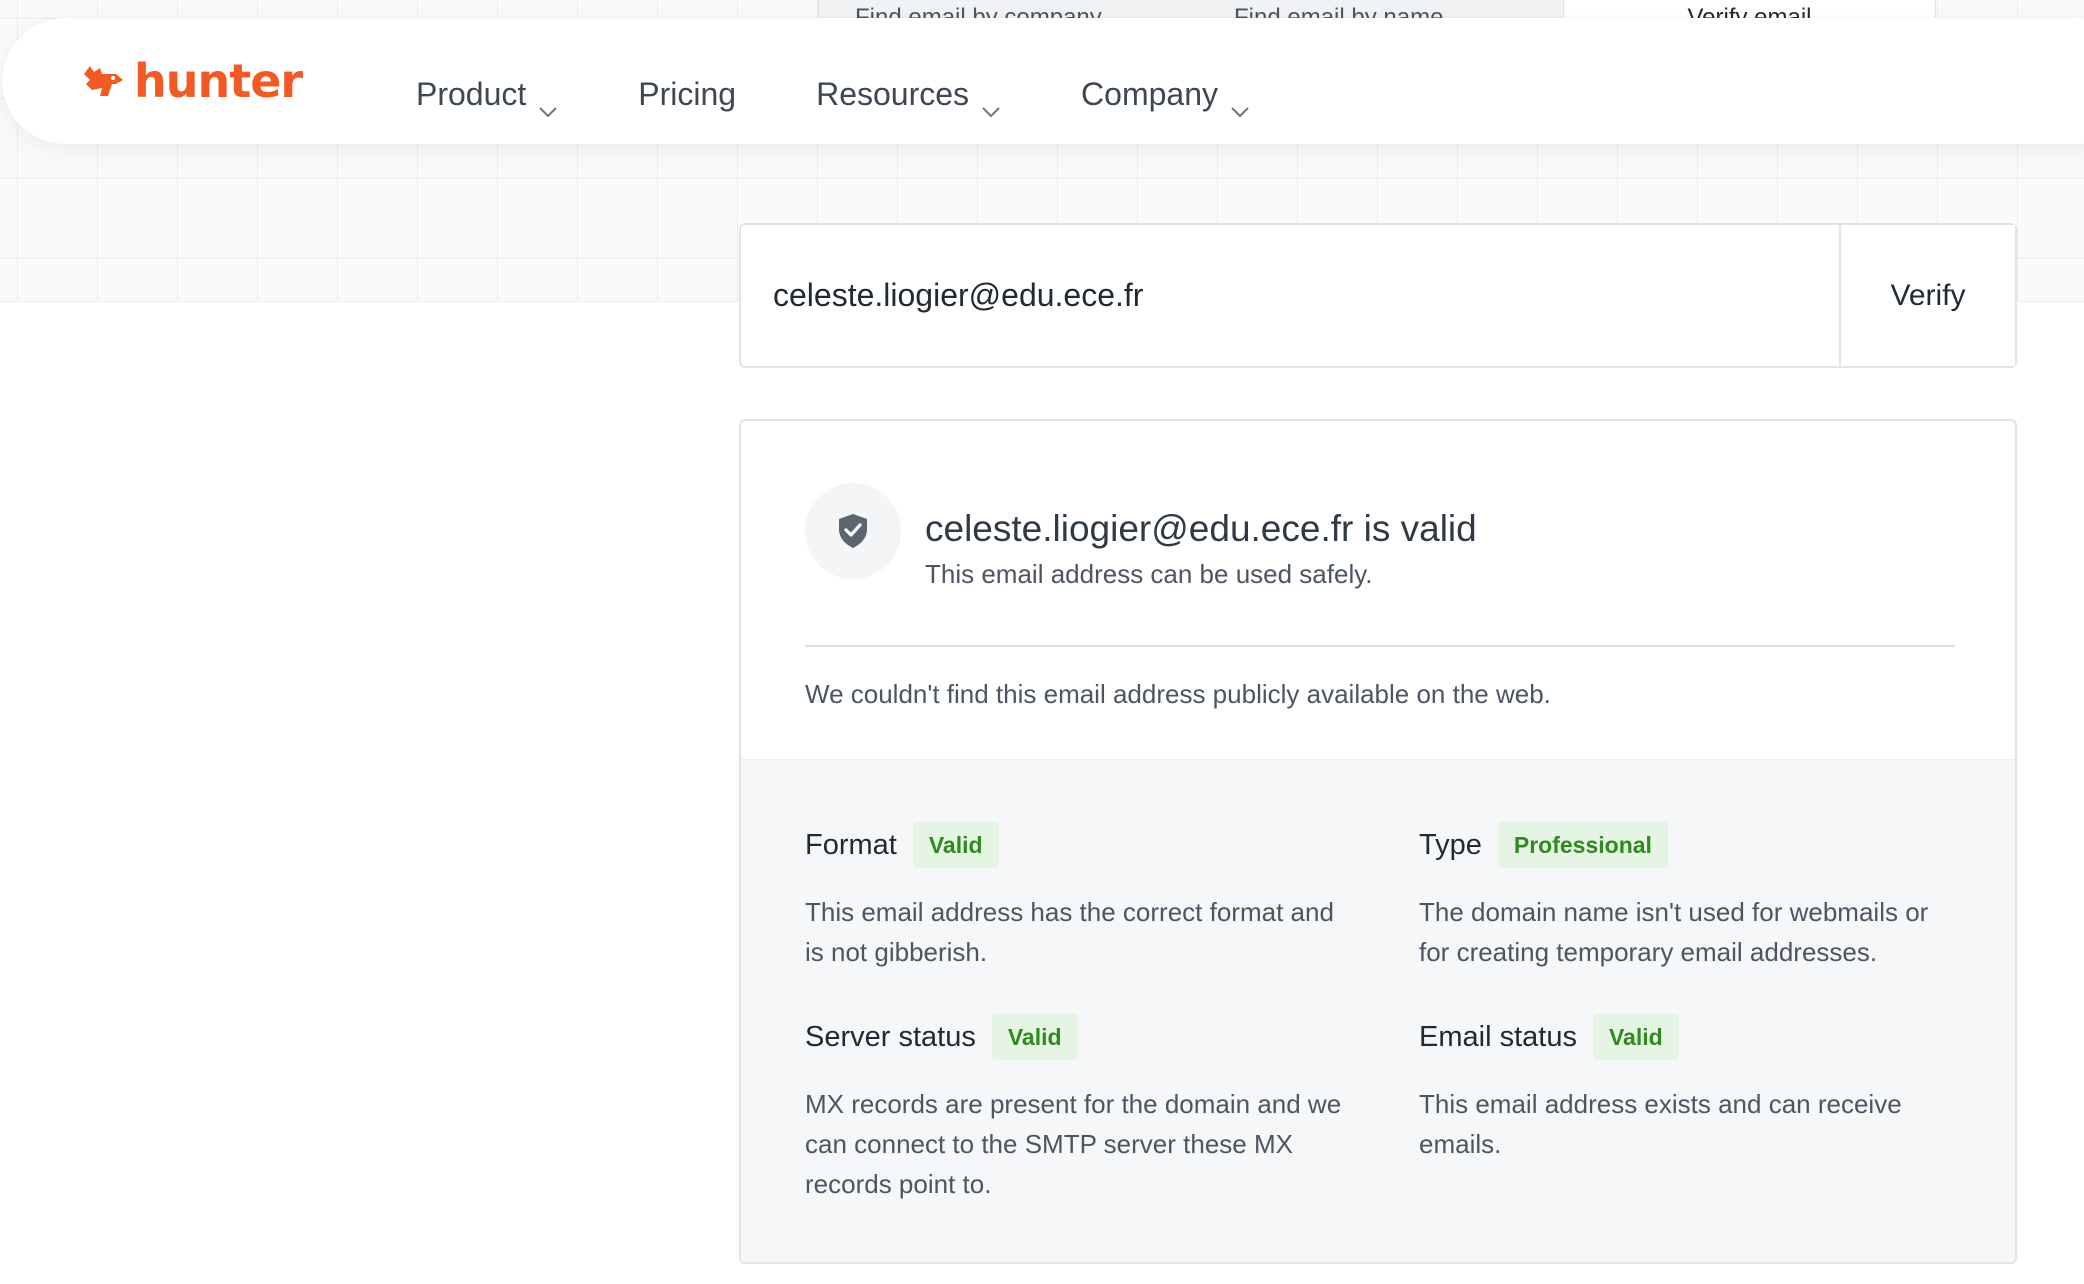 This screenshot has width=2084, height=1284. What do you see at coordinates (890, 1036) in the screenshot?
I see `detail-label: Server status` at bounding box center [890, 1036].